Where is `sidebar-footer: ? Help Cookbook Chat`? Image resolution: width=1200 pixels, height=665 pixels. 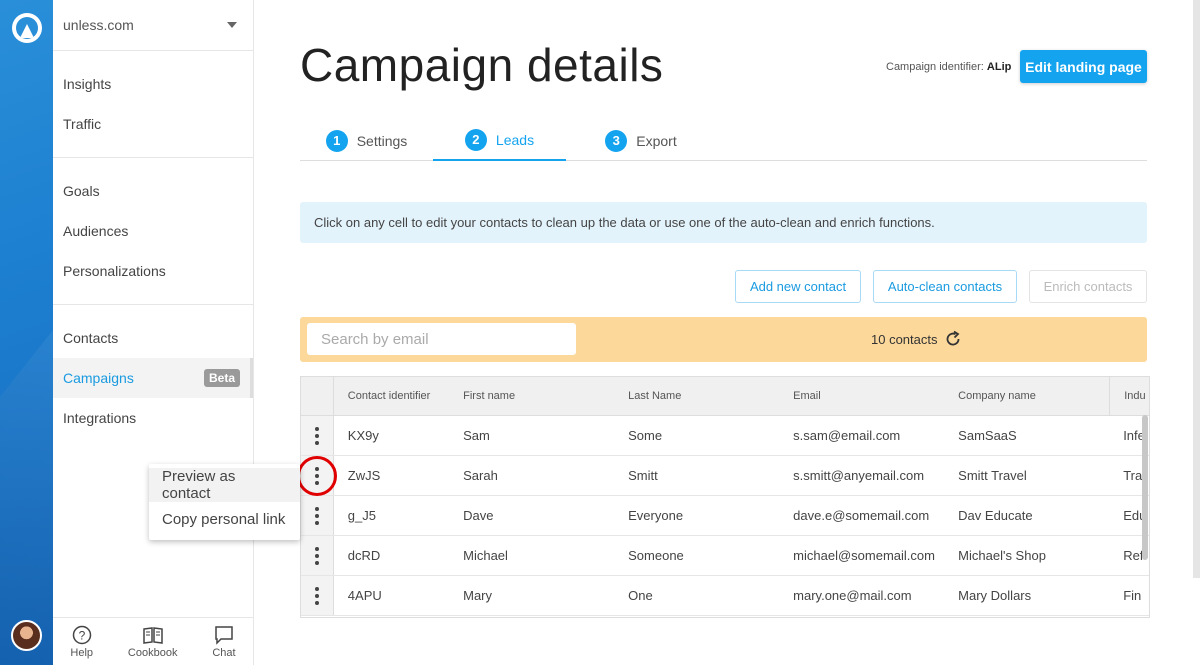 sidebar-footer: ? Help Cookbook Chat is located at coordinates (153, 641).